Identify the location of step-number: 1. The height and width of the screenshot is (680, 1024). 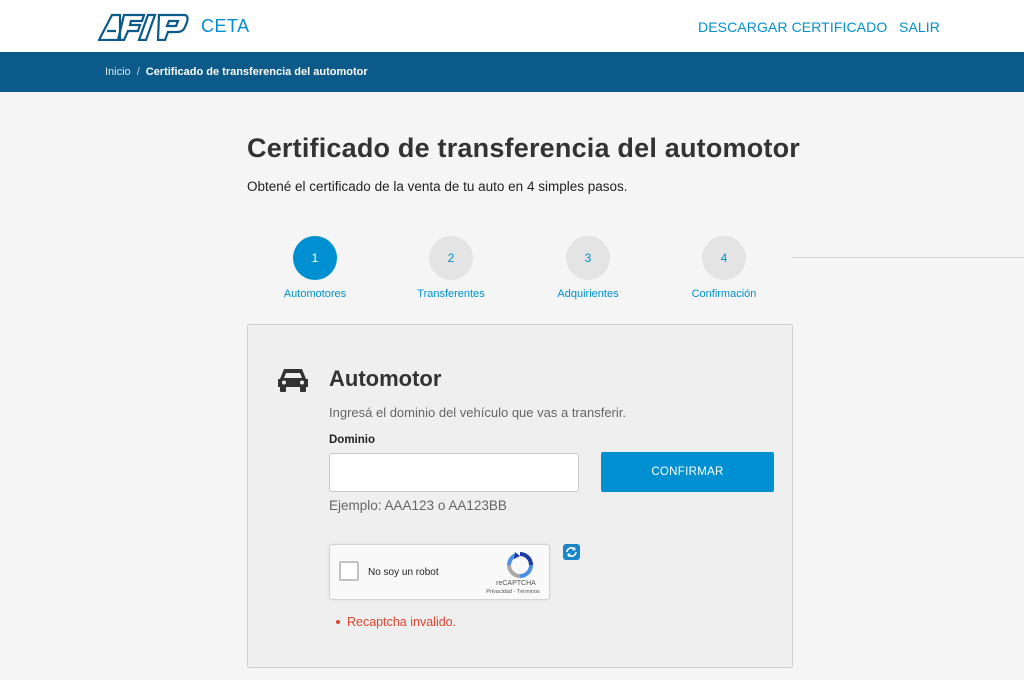
(315, 258).